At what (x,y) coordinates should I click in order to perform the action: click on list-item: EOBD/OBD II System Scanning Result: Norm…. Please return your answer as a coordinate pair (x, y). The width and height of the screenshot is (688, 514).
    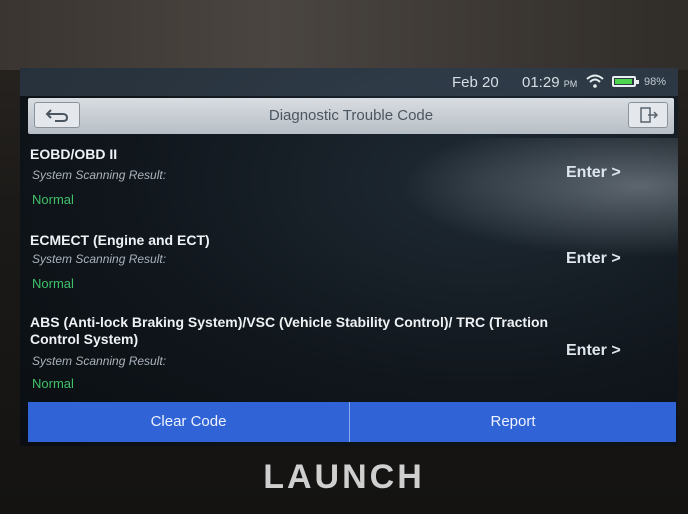
    Looking at the image, I should click on (349, 177).